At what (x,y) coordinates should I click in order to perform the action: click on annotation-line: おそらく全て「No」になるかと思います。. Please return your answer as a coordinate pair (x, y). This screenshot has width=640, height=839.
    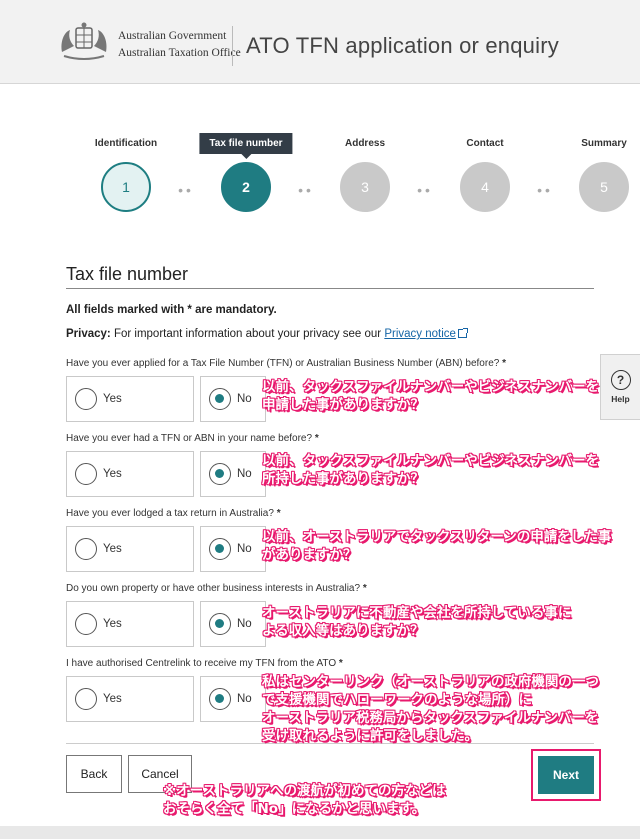
    Looking at the image, I should click on (294, 809).